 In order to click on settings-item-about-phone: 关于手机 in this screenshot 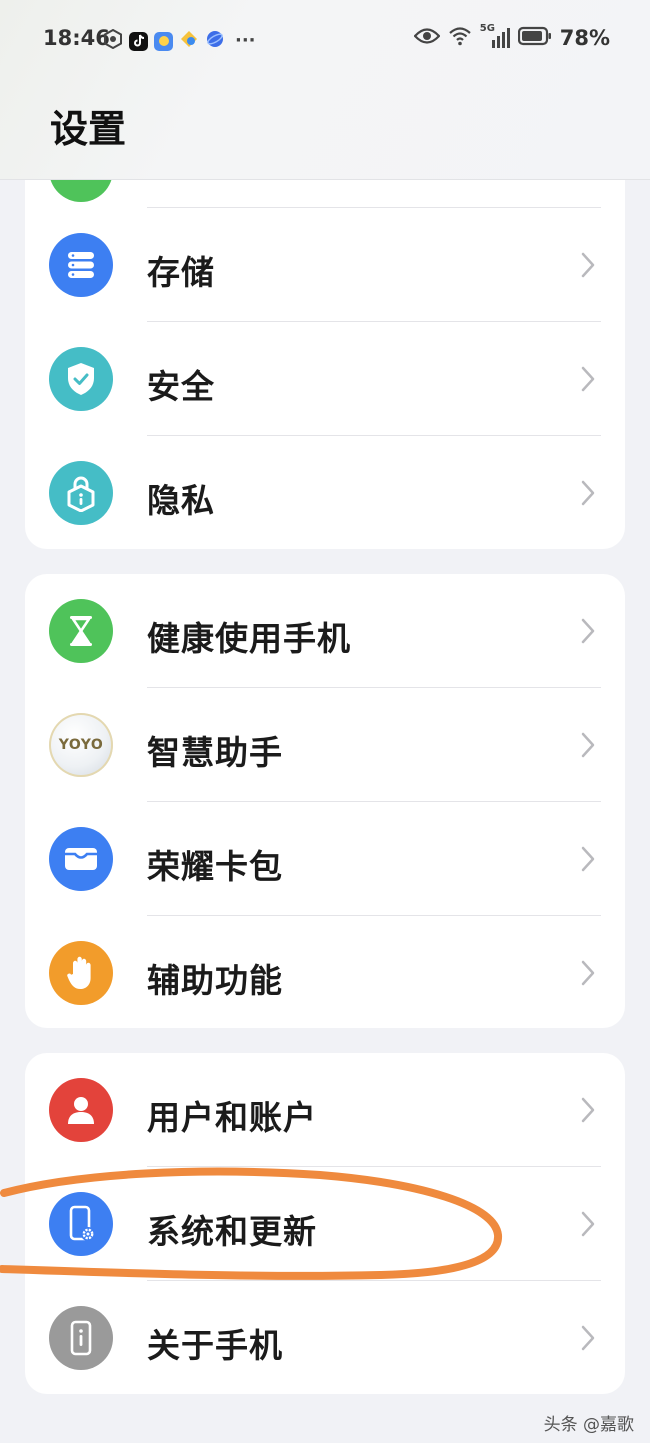, I will do `click(325, 1337)`.